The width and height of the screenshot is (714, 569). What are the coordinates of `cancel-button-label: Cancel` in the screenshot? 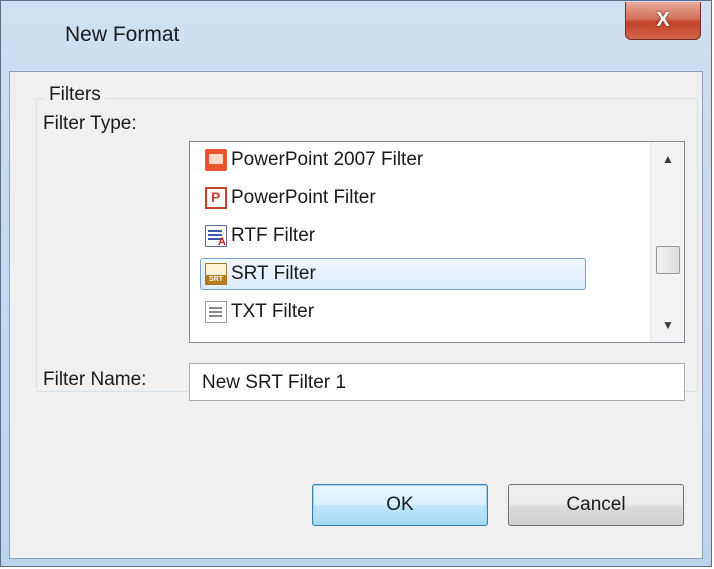 It's located at (596, 504).